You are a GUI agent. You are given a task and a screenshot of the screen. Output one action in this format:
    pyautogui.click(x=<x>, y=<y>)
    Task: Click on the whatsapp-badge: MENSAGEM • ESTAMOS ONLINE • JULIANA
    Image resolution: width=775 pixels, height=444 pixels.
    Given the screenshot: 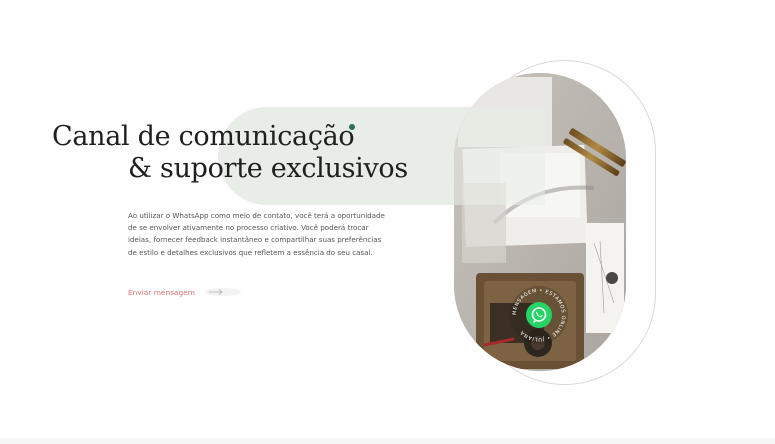 What is the action you would take?
    pyautogui.click(x=539, y=315)
    